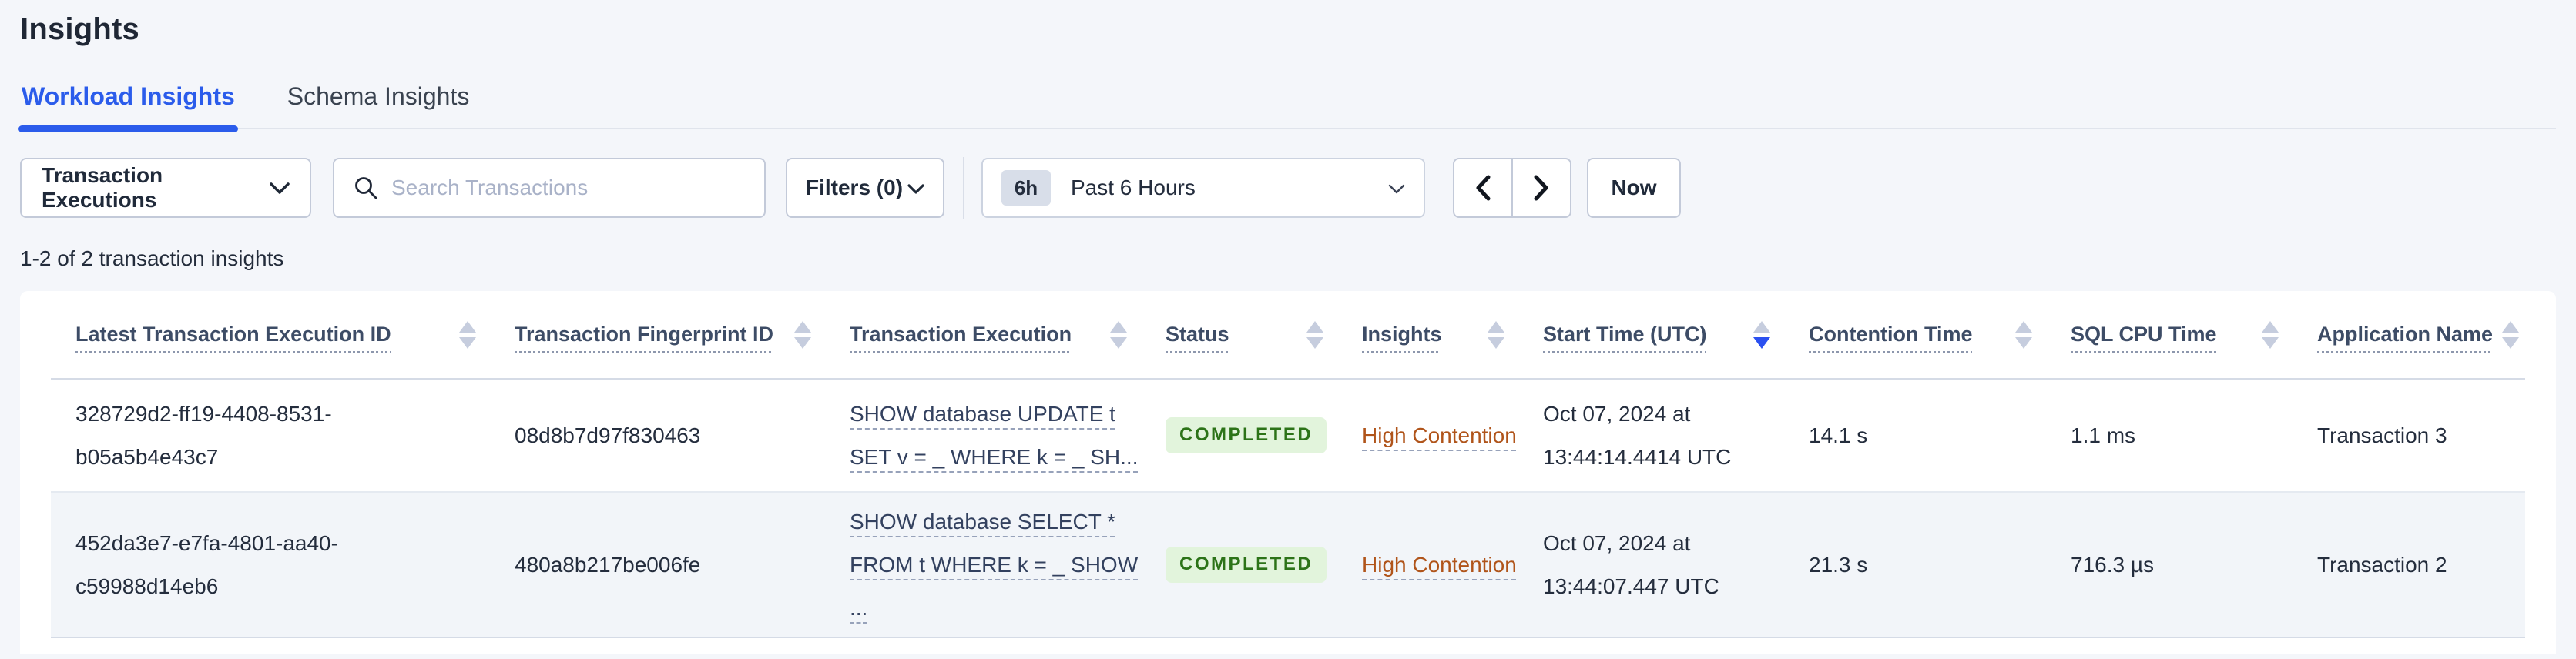 The width and height of the screenshot is (2576, 659). Describe the element at coordinates (963, 188) in the screenshot. I see `controls-divider` at that location.